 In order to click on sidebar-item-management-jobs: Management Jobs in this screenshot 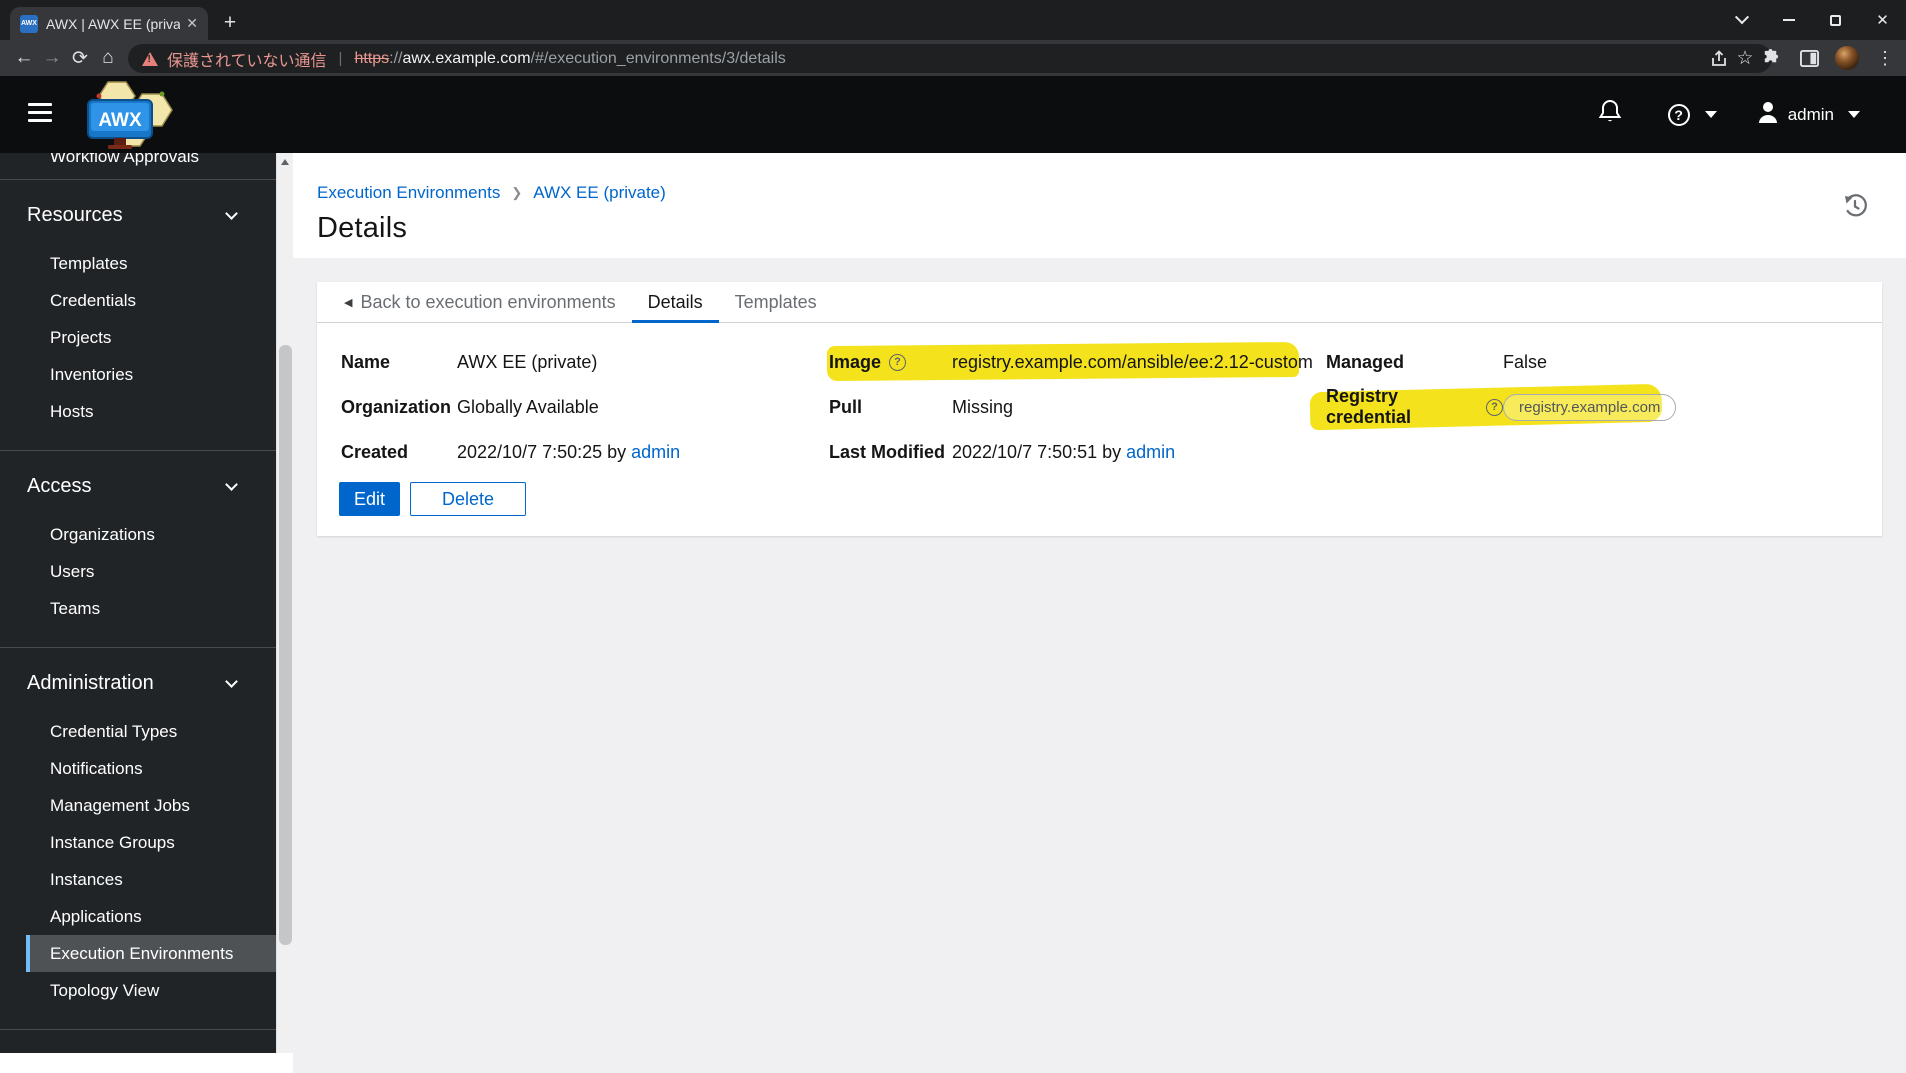, I will do `click(138, 805)`.